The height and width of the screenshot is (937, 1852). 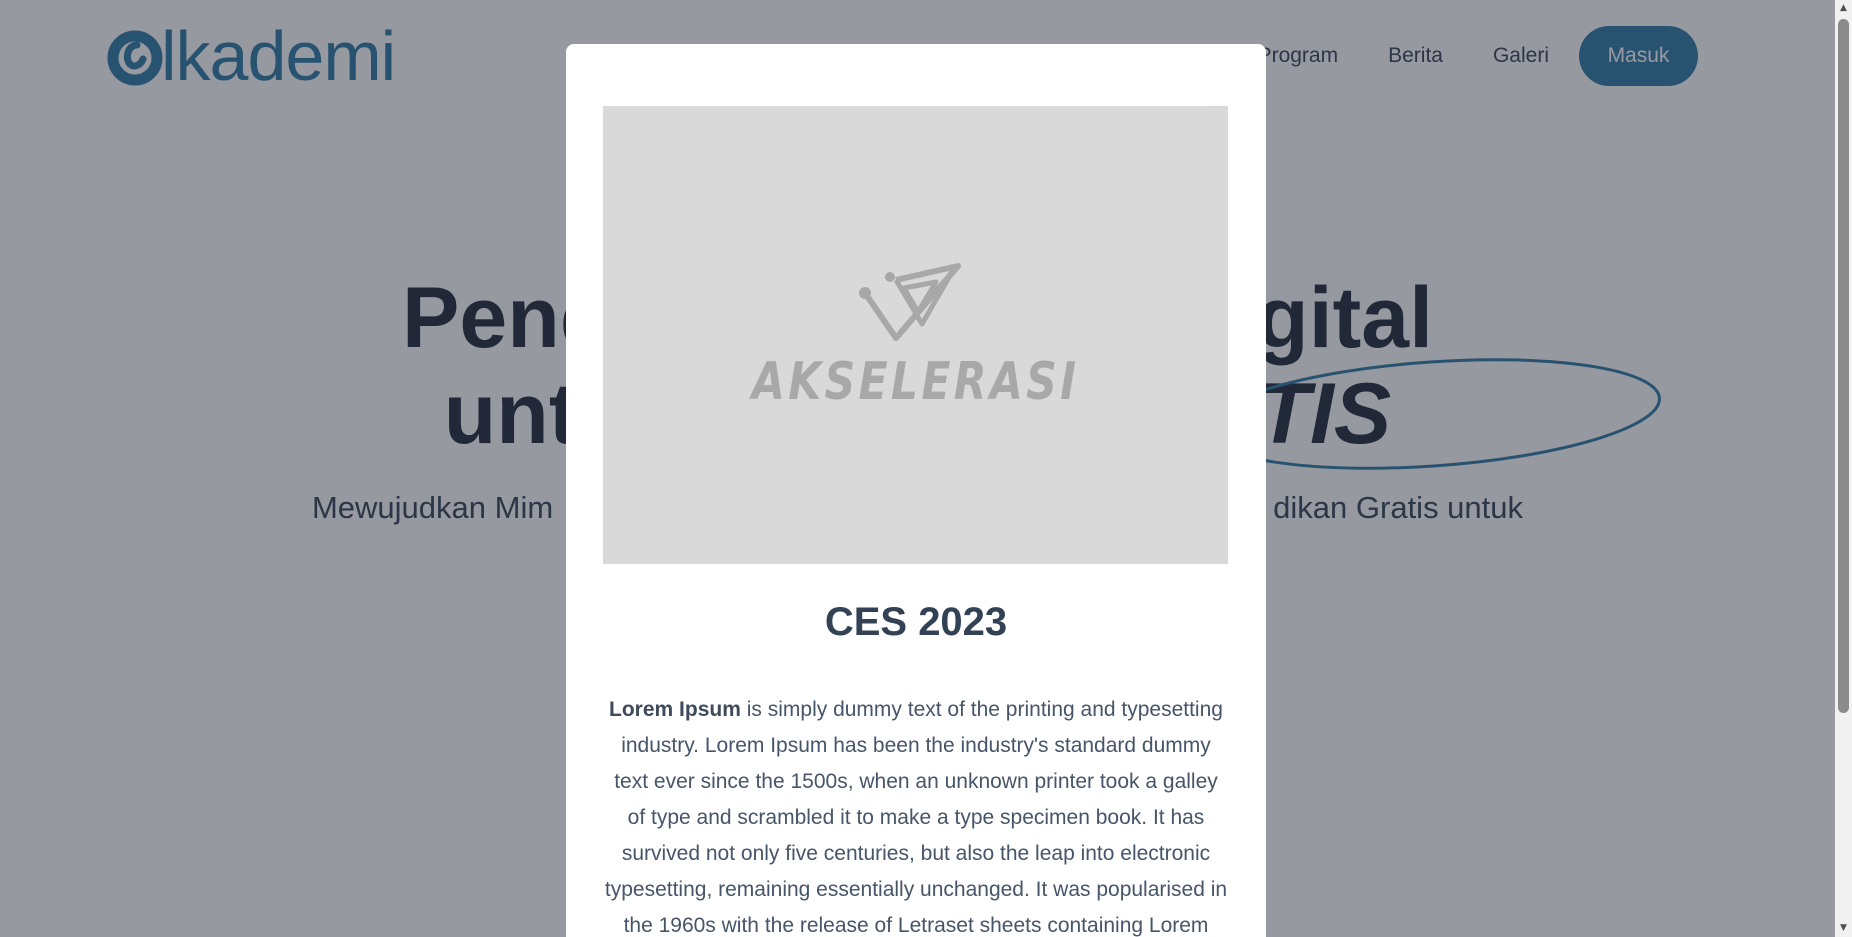 I want to click on image-logo-text: AKSELERASI, so click(x=915, y=382).